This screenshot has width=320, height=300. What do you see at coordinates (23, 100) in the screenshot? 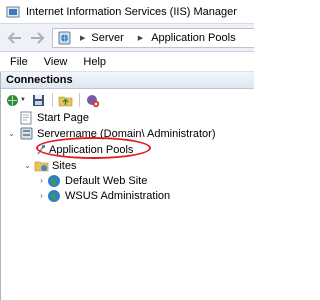
I see `chevron-down-icon: ▼` at bounding box center [23, 100].